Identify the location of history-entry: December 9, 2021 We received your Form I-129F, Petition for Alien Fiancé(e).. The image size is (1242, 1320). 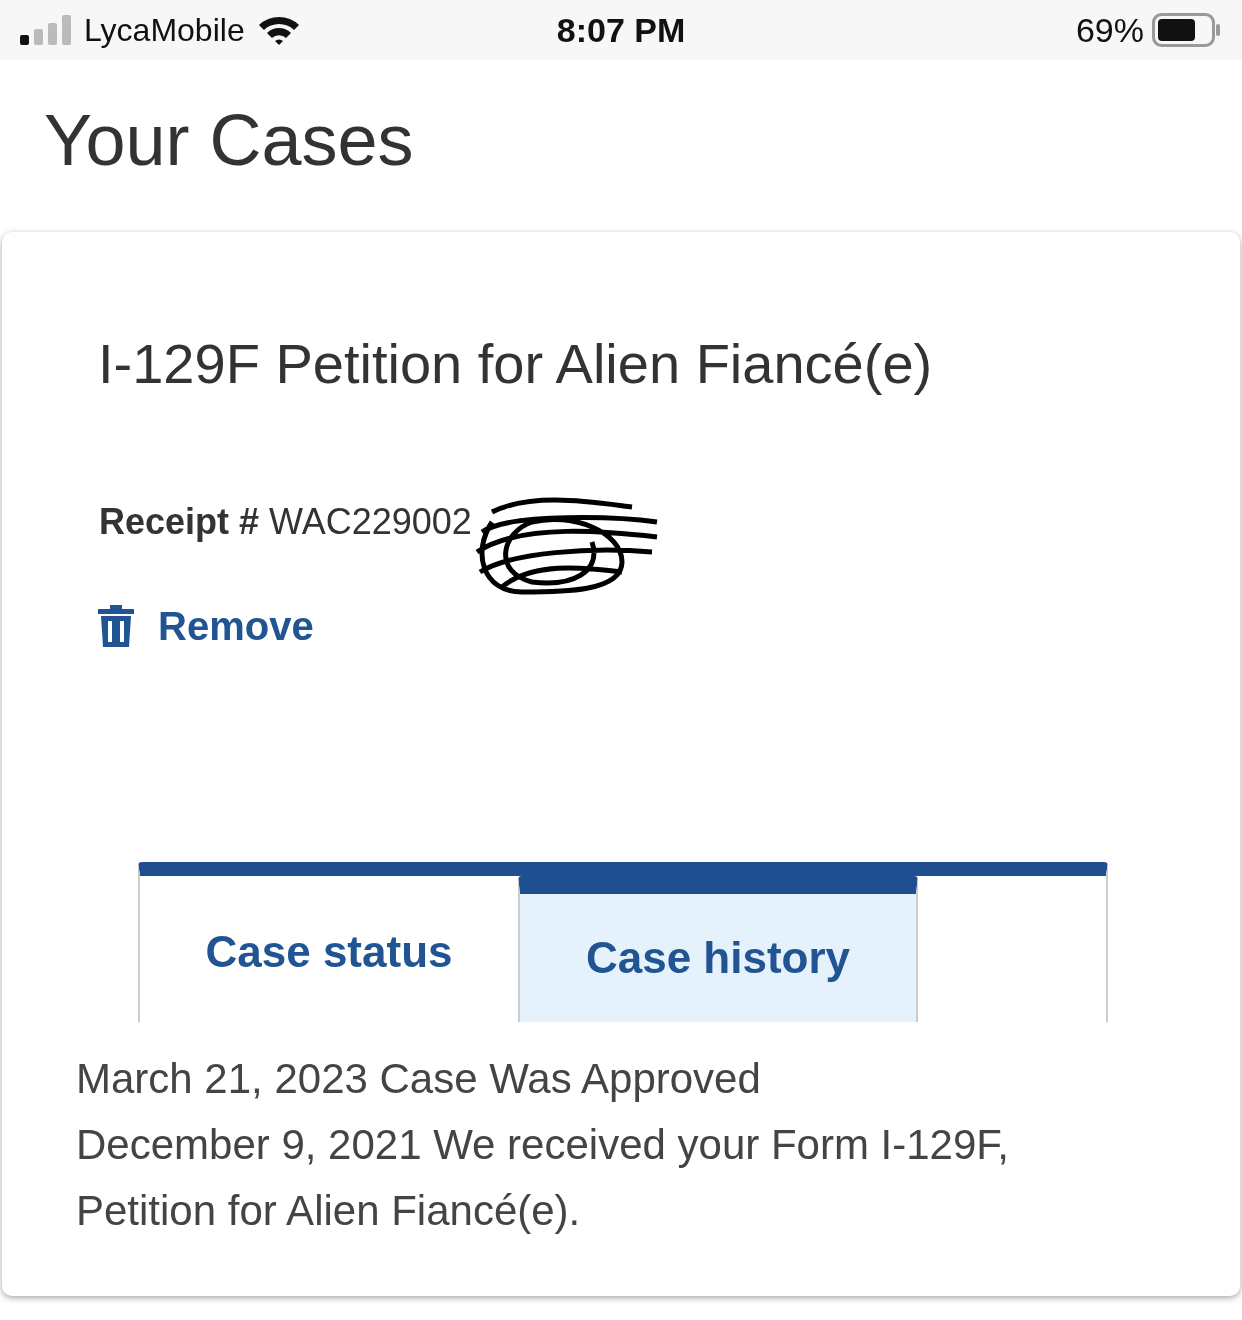
(543, 1178).